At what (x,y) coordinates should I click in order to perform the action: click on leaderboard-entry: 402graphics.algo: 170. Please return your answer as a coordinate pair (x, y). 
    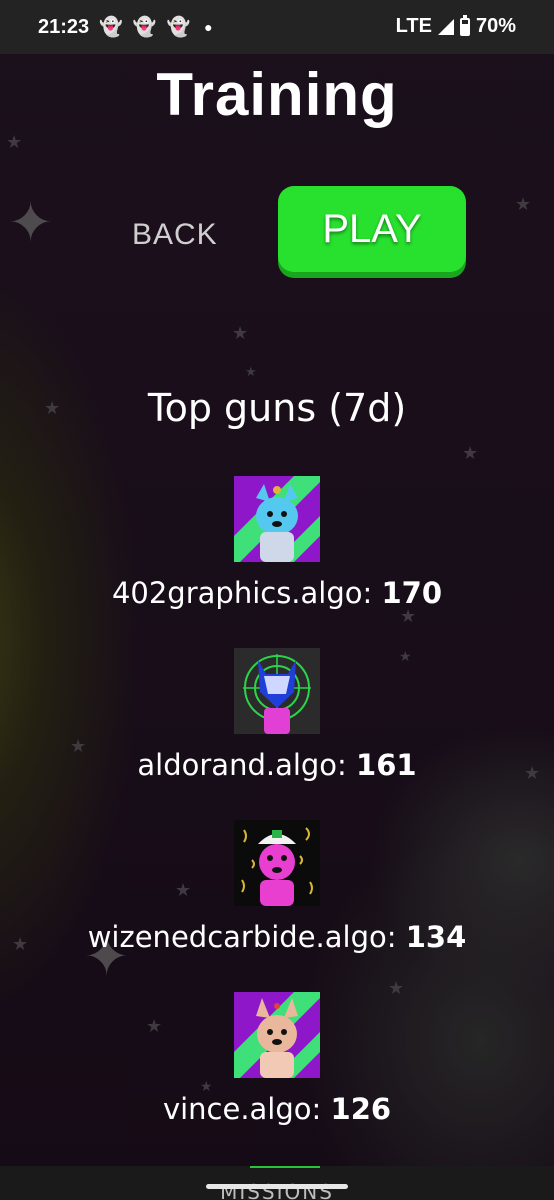
    Looking at the image, I should click on (277, 562).